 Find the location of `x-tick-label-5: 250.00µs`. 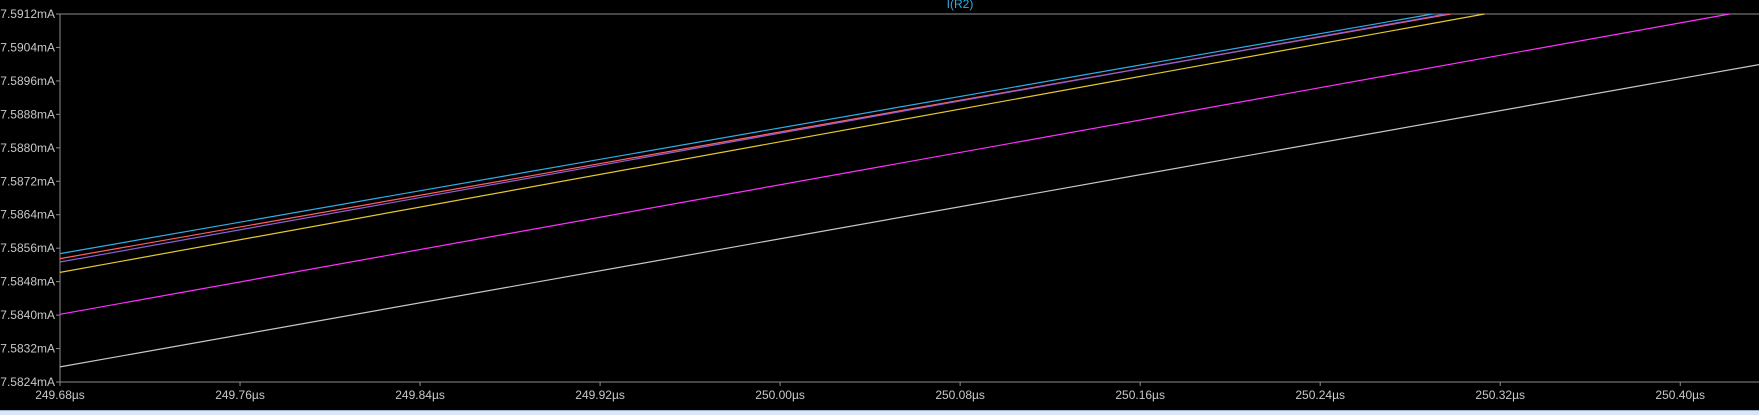

x-tick-label-5: 250.00µs is located at coordinates (780, 395).